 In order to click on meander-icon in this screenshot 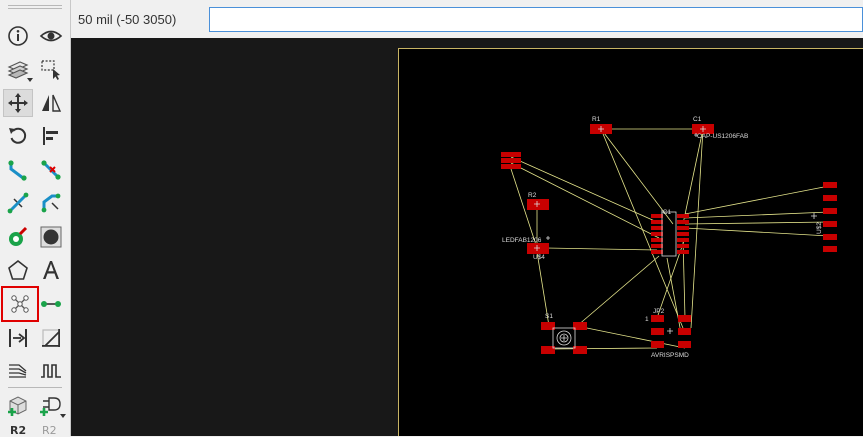, I will do `click(51, 371)`.